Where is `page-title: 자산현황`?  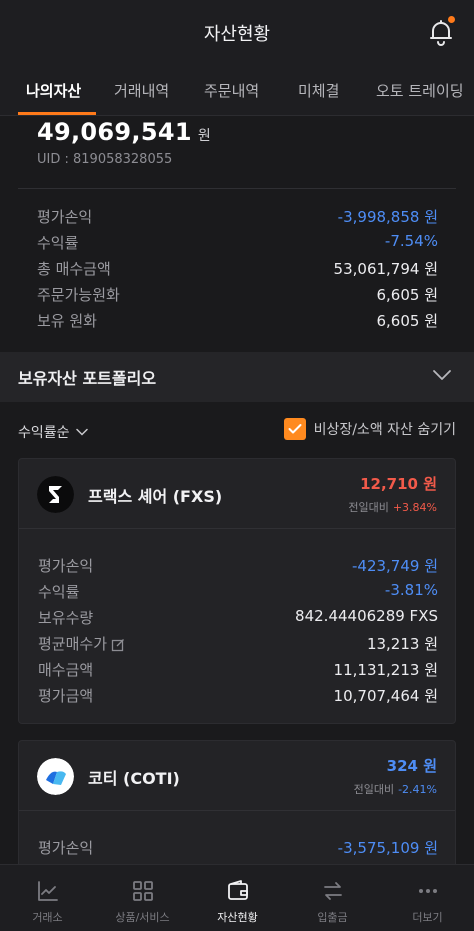 page-title: 자산현황 is located at coordinates (237, 34).